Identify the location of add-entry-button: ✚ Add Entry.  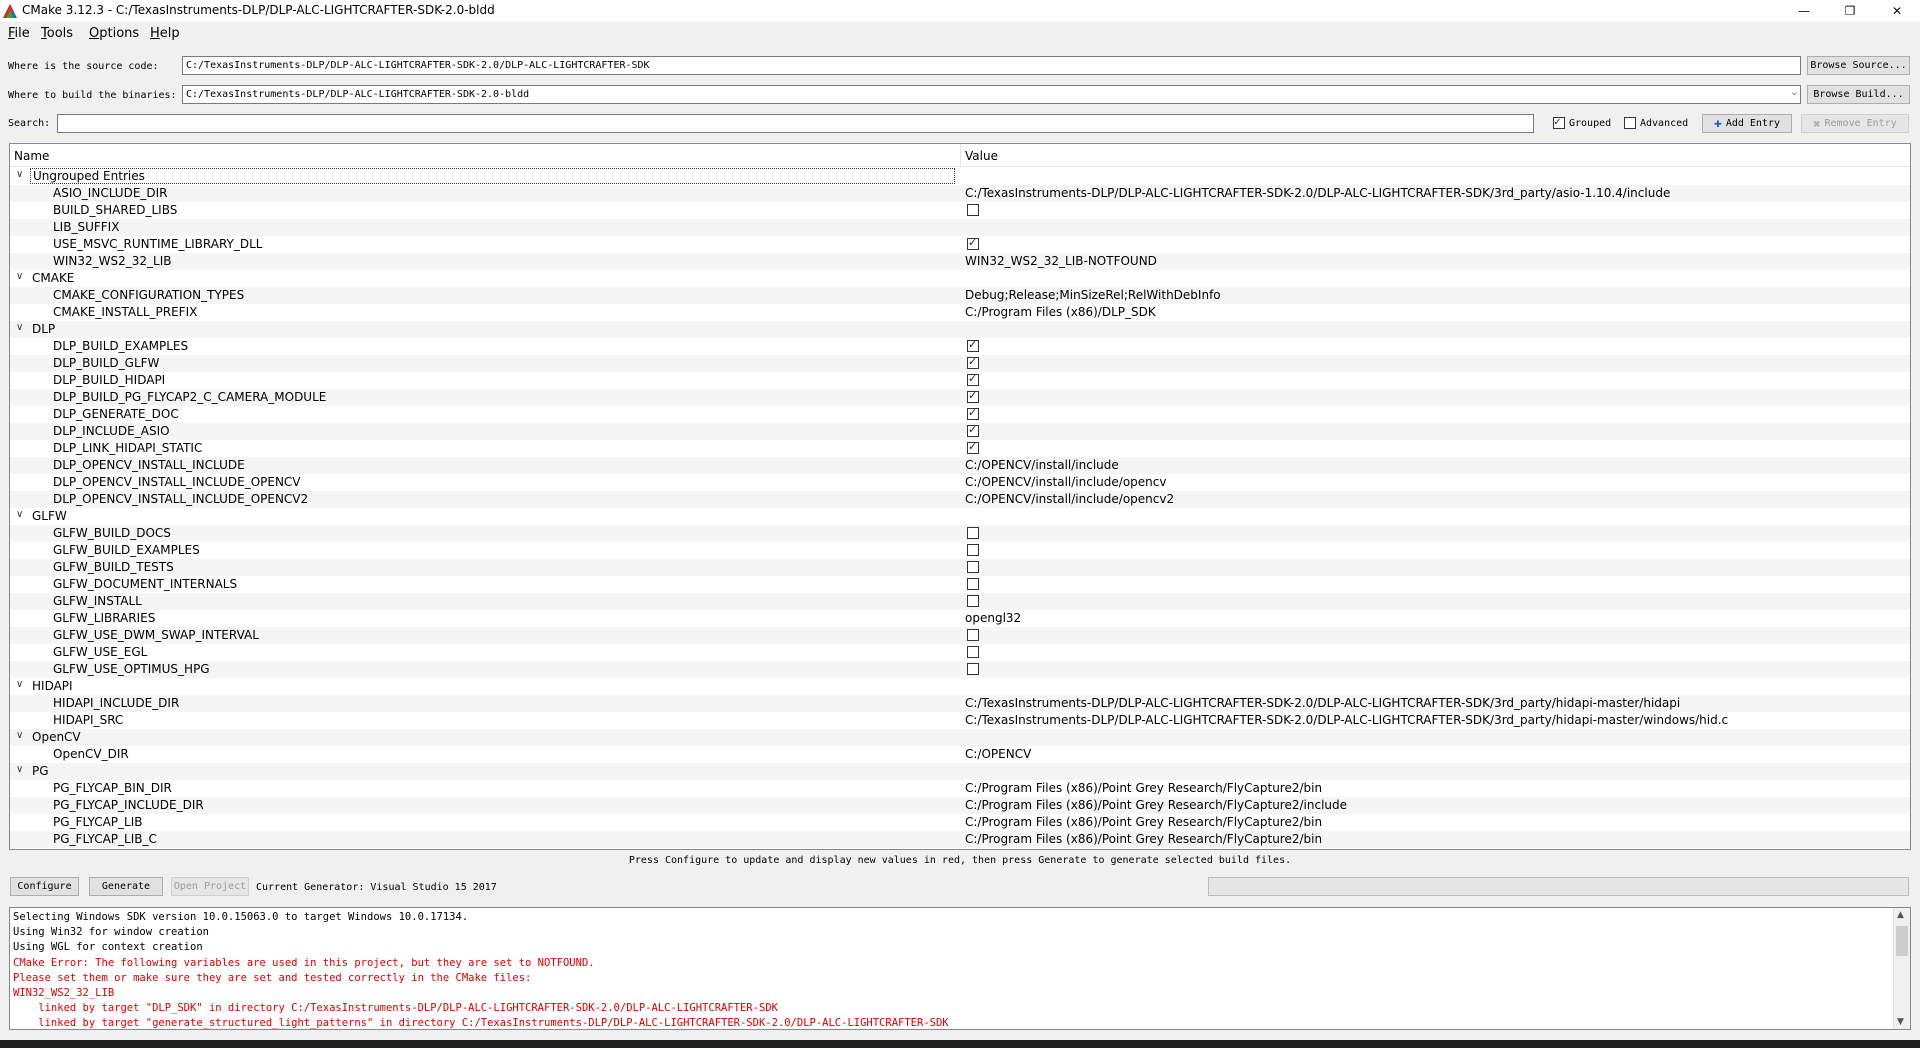
(1747, 123).